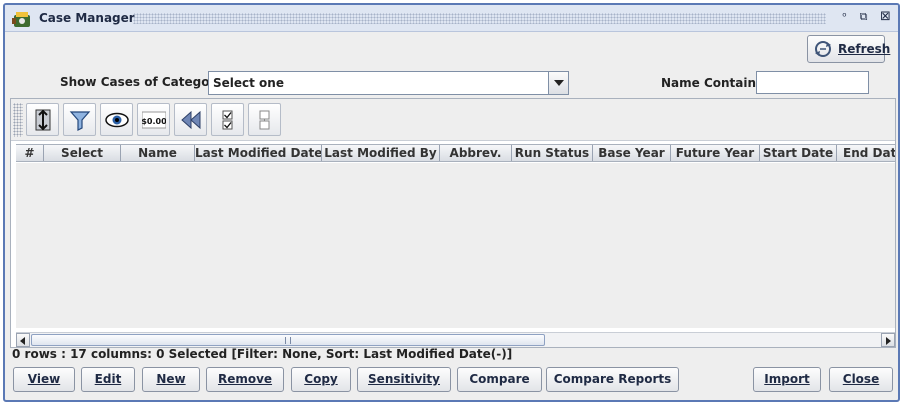 This screenshot has height=405, width=905. Describe the element at coordinates (632, 153) in the screenshot. I see `column-header-base-year: Base Year` at that location.